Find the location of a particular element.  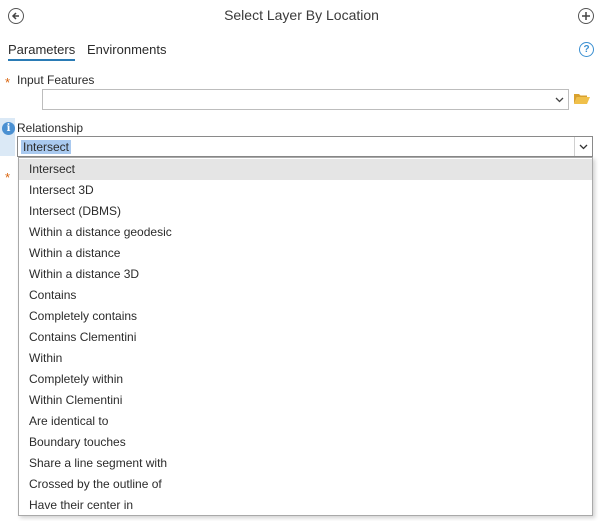

info-icon: i is located at coordinates (8, 128).